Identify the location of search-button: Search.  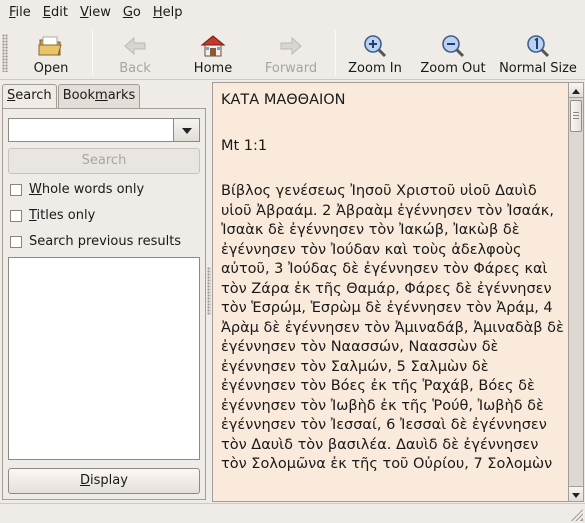
(104, 161).